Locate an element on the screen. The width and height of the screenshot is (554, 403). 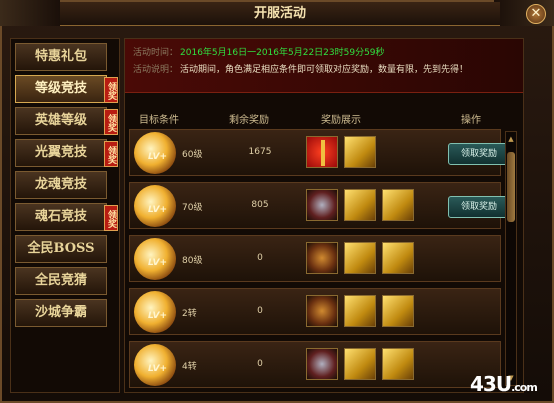
header-rewards: 奖励展示 is located at coordinates (341, 120).